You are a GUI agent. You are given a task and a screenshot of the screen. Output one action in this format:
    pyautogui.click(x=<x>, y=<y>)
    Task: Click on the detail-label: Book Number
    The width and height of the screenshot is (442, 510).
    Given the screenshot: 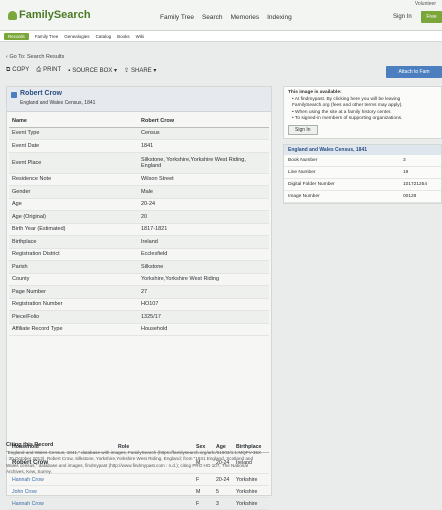 What is the action you would take?
    pyautogui.click(x=303, y=161)
    